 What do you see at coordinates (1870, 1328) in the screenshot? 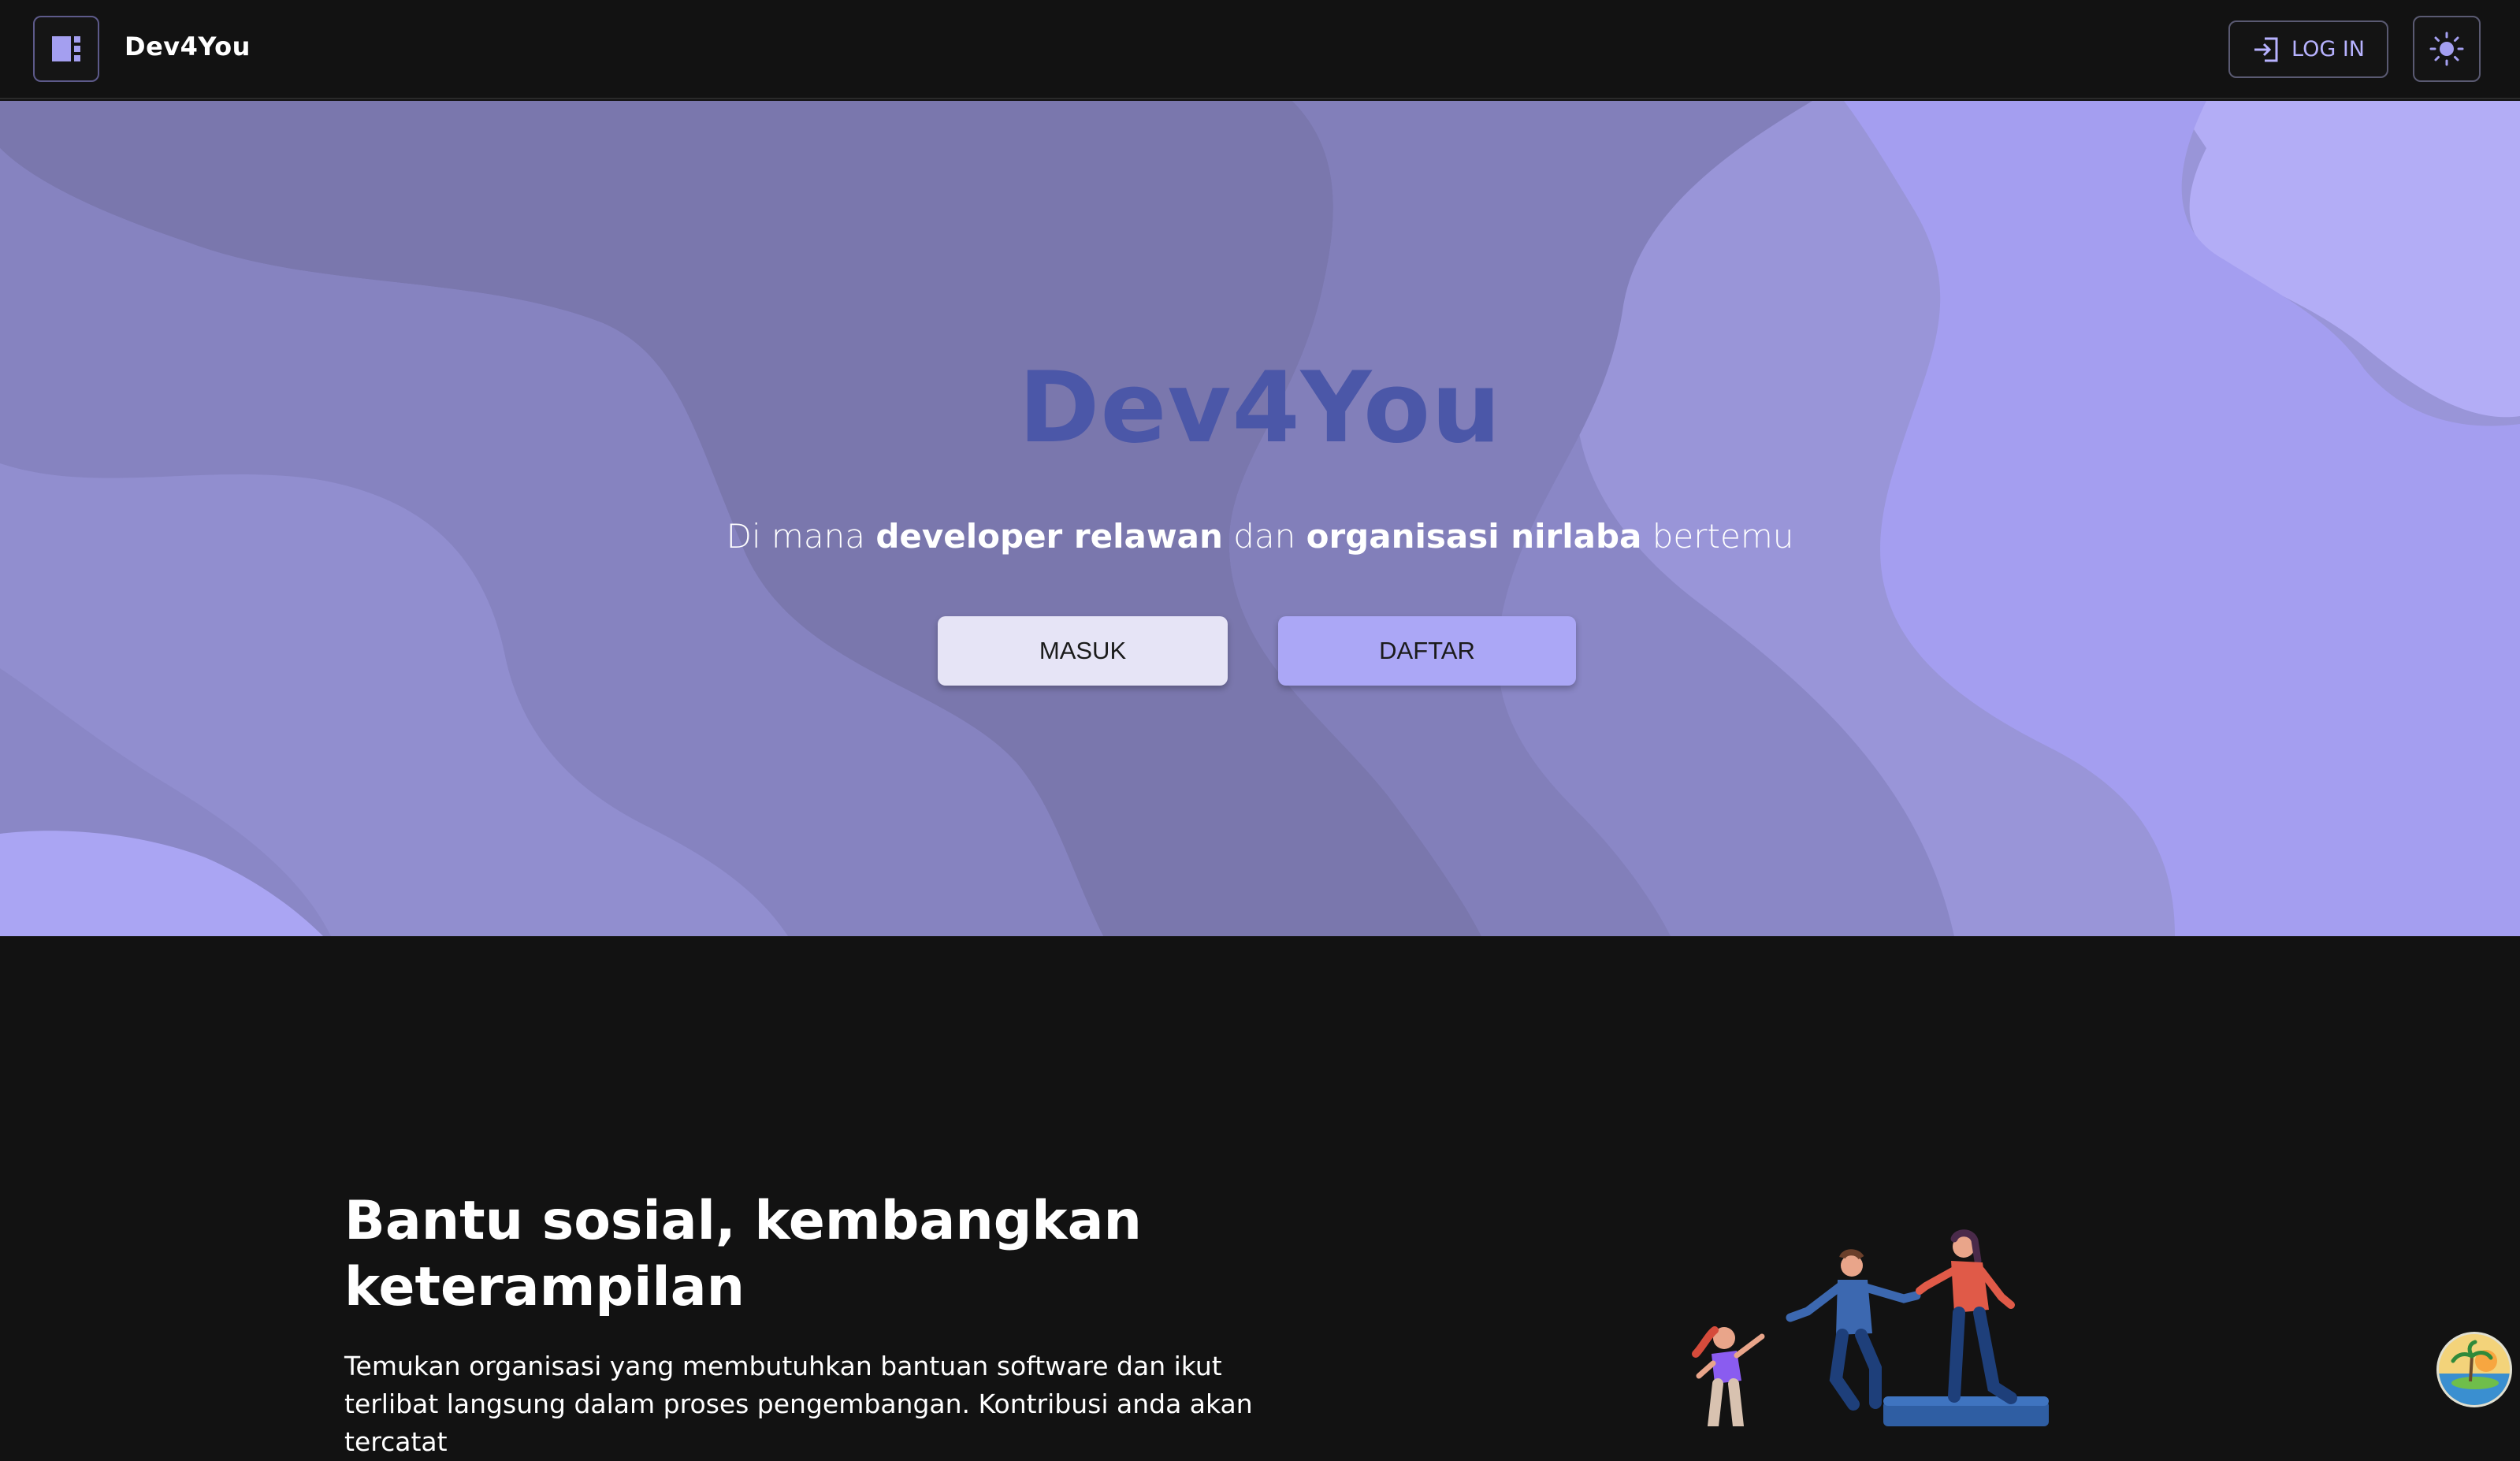
I see `helping-people-illustration` at bounding box center [1870, 1328].